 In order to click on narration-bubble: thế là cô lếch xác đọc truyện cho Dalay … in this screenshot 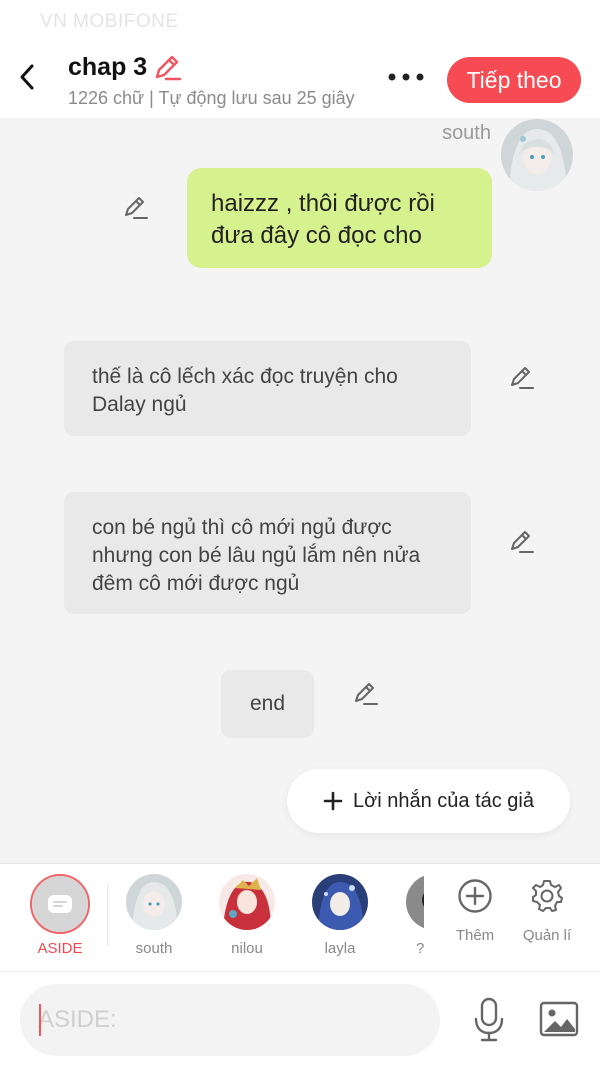, I will do `click(267, 388)`.